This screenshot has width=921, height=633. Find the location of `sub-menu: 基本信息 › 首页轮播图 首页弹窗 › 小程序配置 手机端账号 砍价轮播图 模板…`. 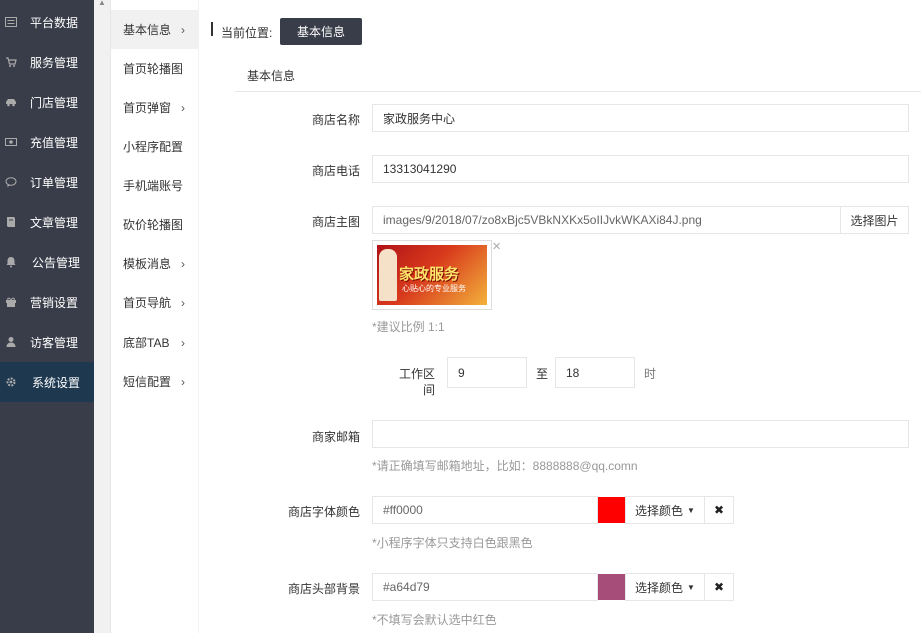

sub-menu: 基本信息 › 首页轮播图 首页弹窗 › 小程序配置 手机端账号 砍价轮播图 模板… is located at coordinates (154, 316).